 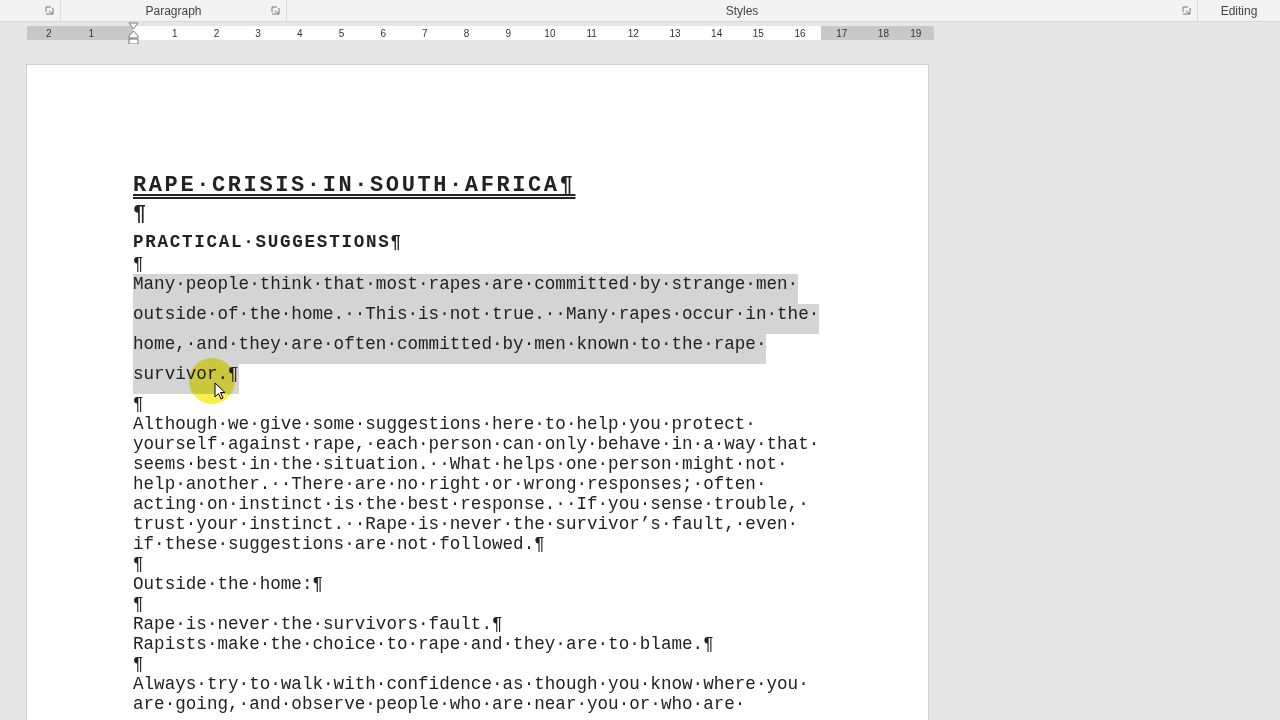 What do you see at coordinates (220, 391) in the screenshot?
I see `pointer-icon` at bounding box center [220, 391].